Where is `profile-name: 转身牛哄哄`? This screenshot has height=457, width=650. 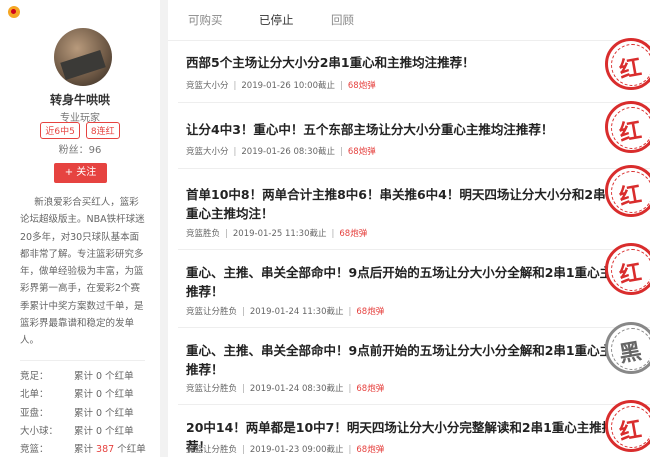
profile-name: 转身牛哄哄 is located at coordinates (80, 99).